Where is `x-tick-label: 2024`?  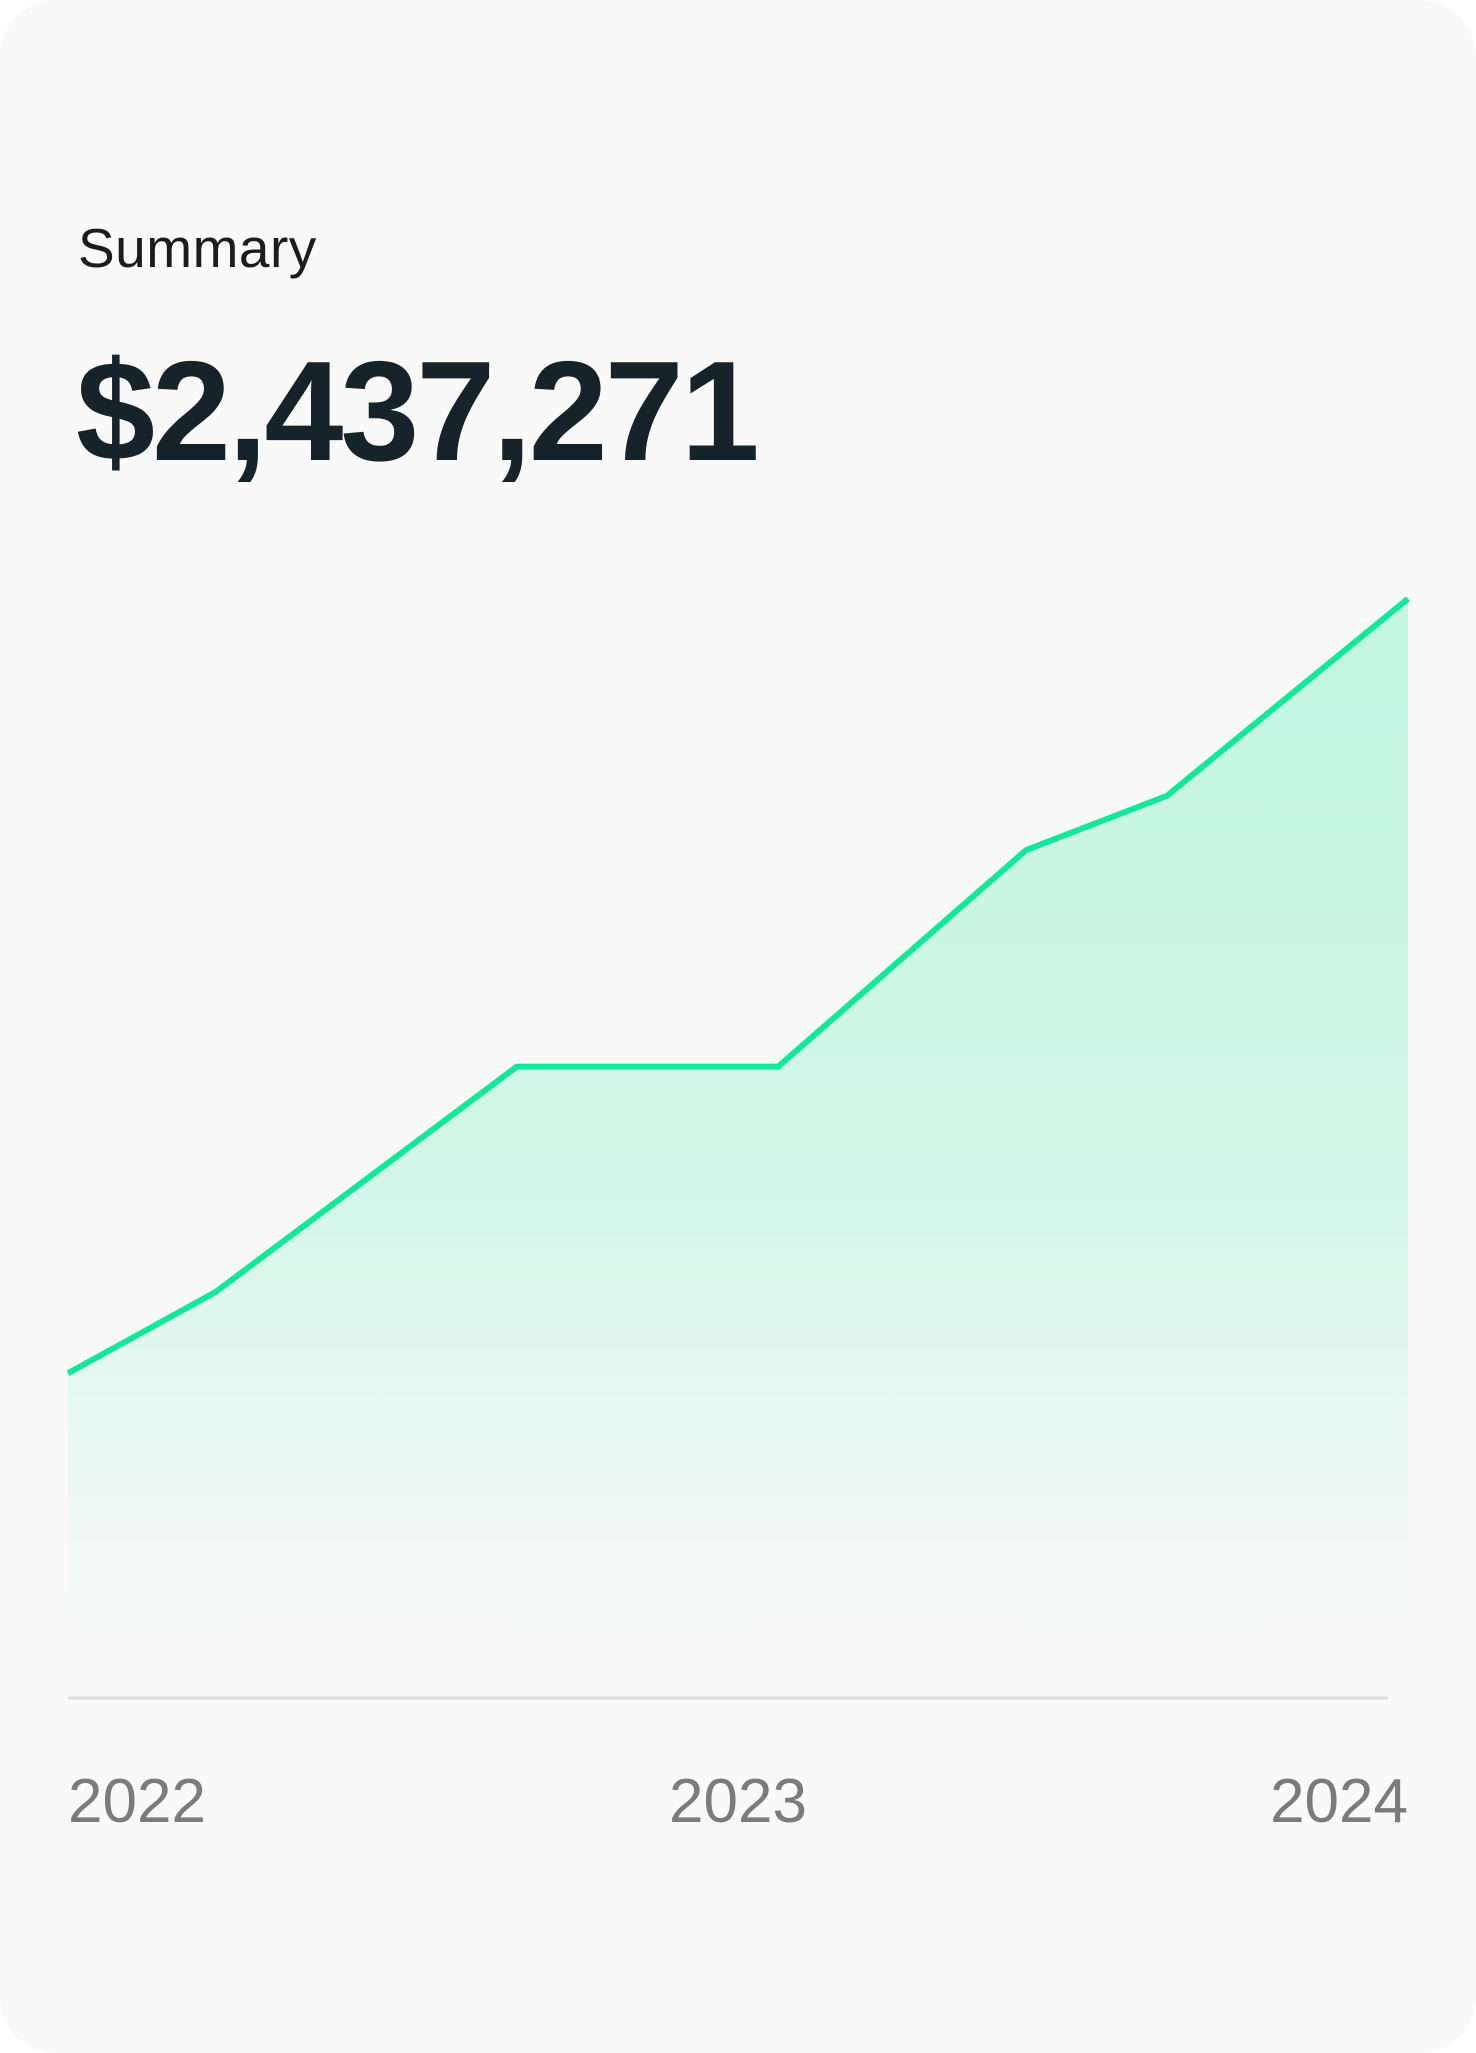
x-tick-label: 2024 is located at coordinates (1339, 1801).